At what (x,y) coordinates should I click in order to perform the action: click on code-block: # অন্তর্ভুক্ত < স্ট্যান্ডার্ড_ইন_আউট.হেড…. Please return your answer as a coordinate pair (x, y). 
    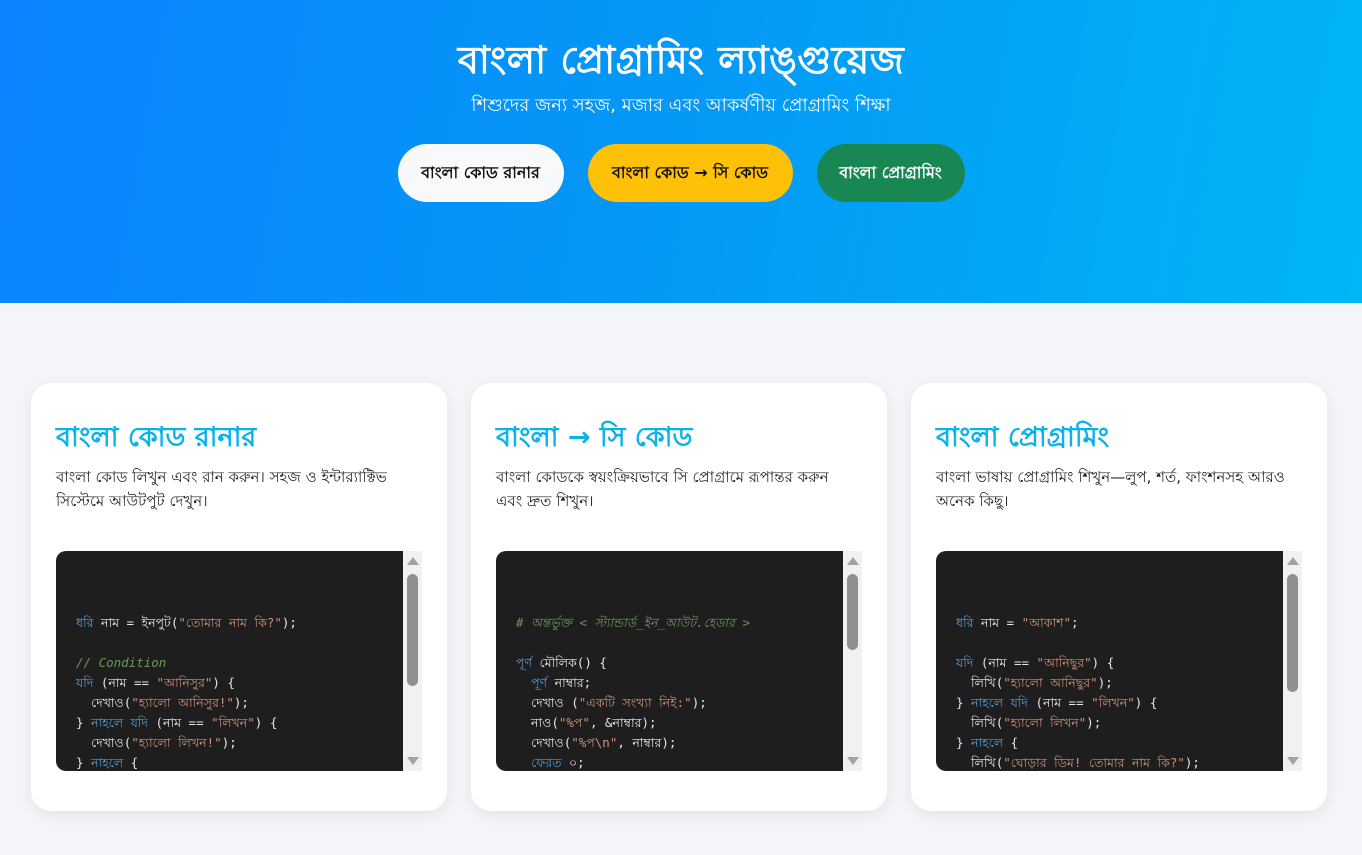
    Looking at the image, I should click on (669, 661).